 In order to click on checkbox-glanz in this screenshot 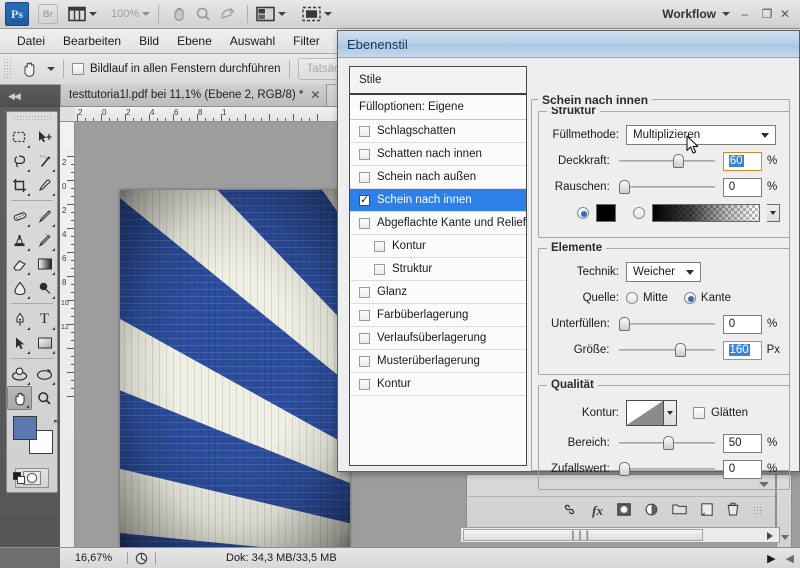, I will do `click(364, 292)`.